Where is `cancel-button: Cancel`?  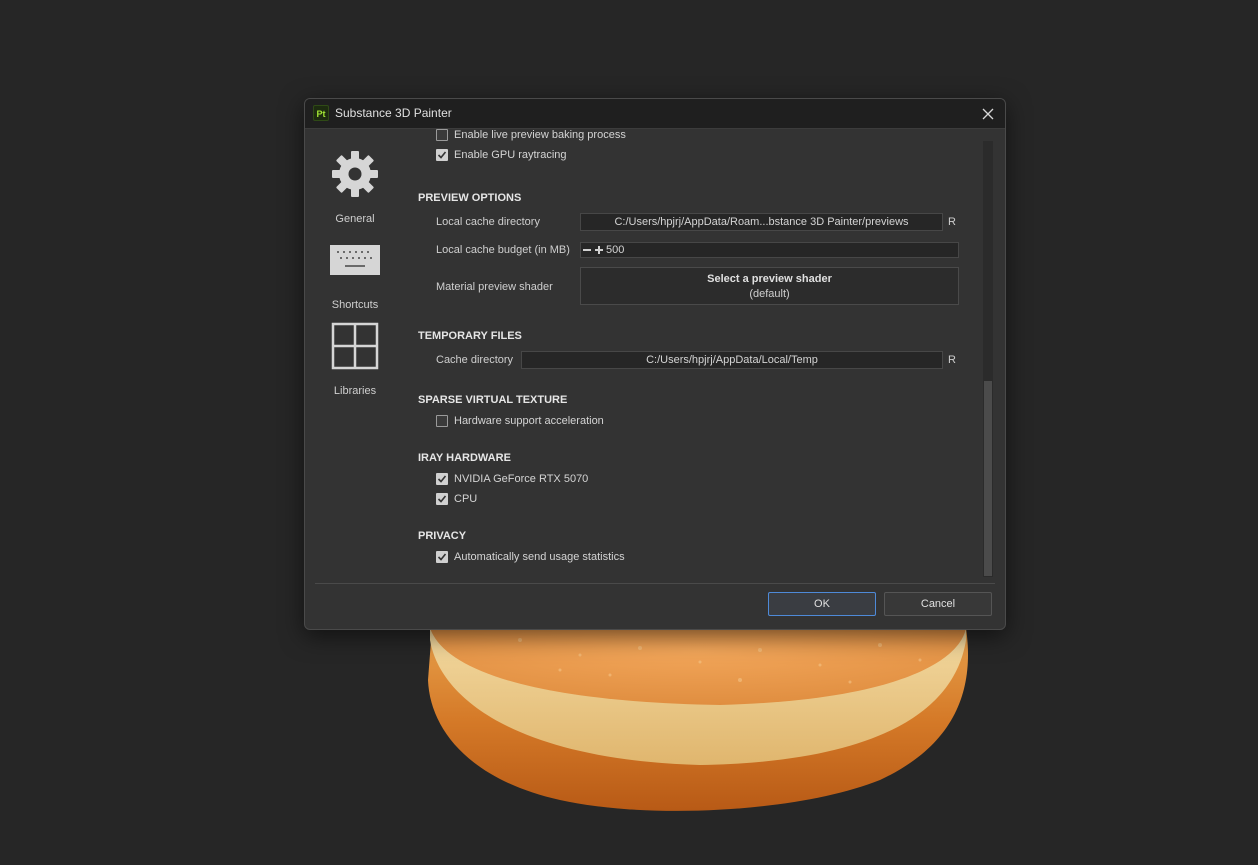
cancel-button: Cancel is located at coordinates (938, 604).